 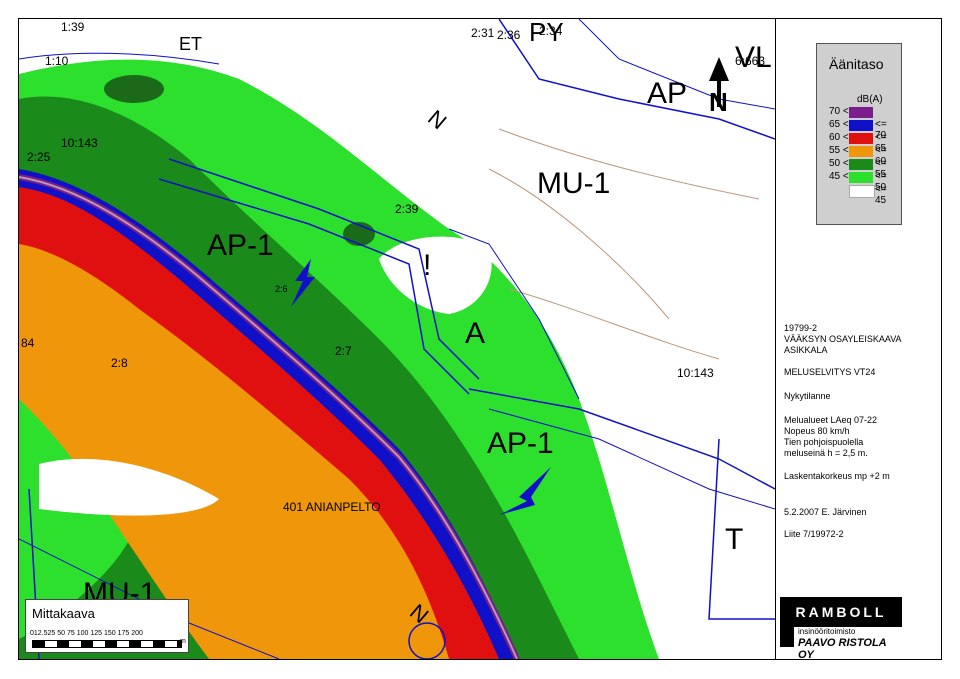 I want to click on label-2-36: 2:36, so click(x=509, y=35).